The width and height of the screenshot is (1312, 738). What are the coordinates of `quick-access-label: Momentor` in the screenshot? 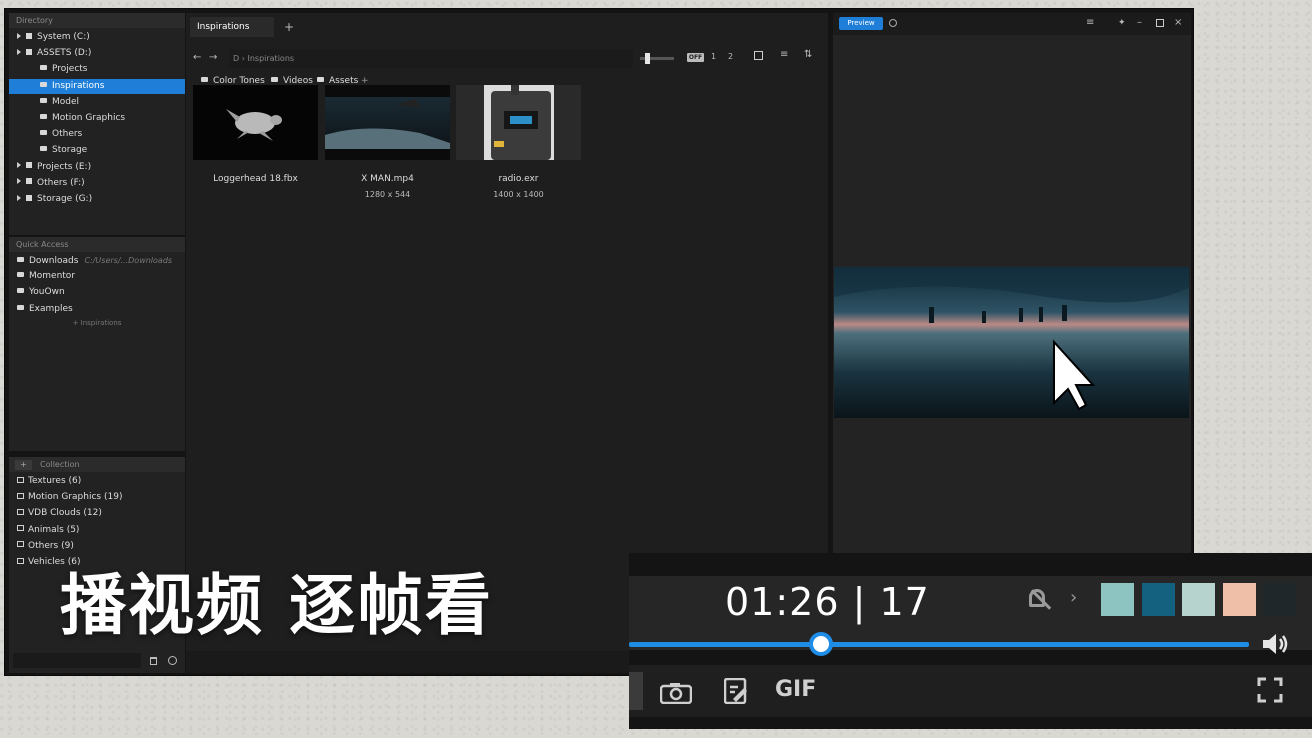 It's located at (52, 276).